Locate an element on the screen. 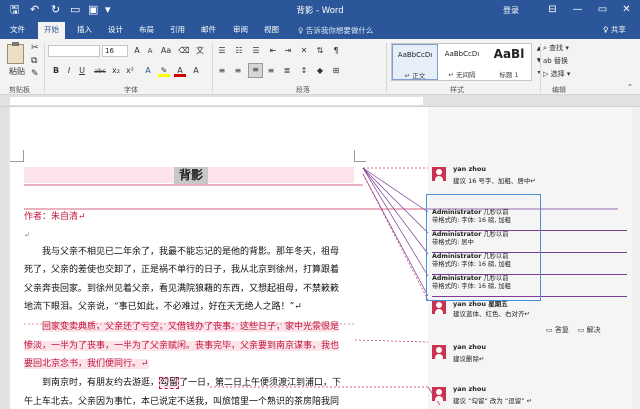  vertical-scrollbar is located at coordinates (636, 258).